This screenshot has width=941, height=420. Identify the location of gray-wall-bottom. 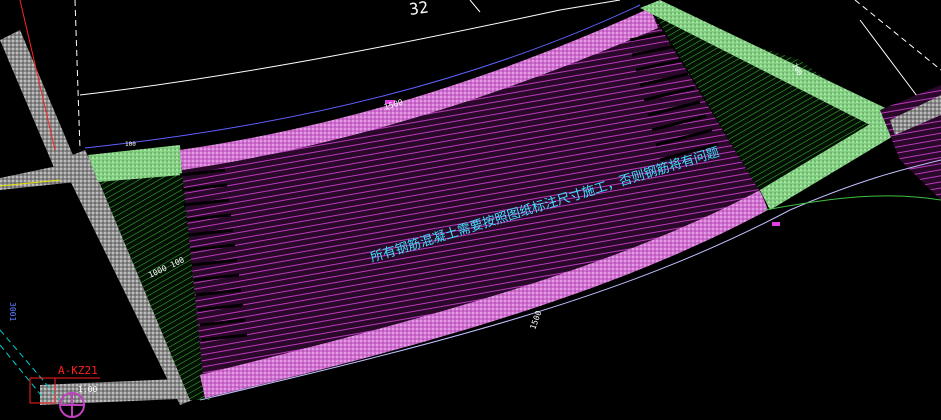
(120, 391).